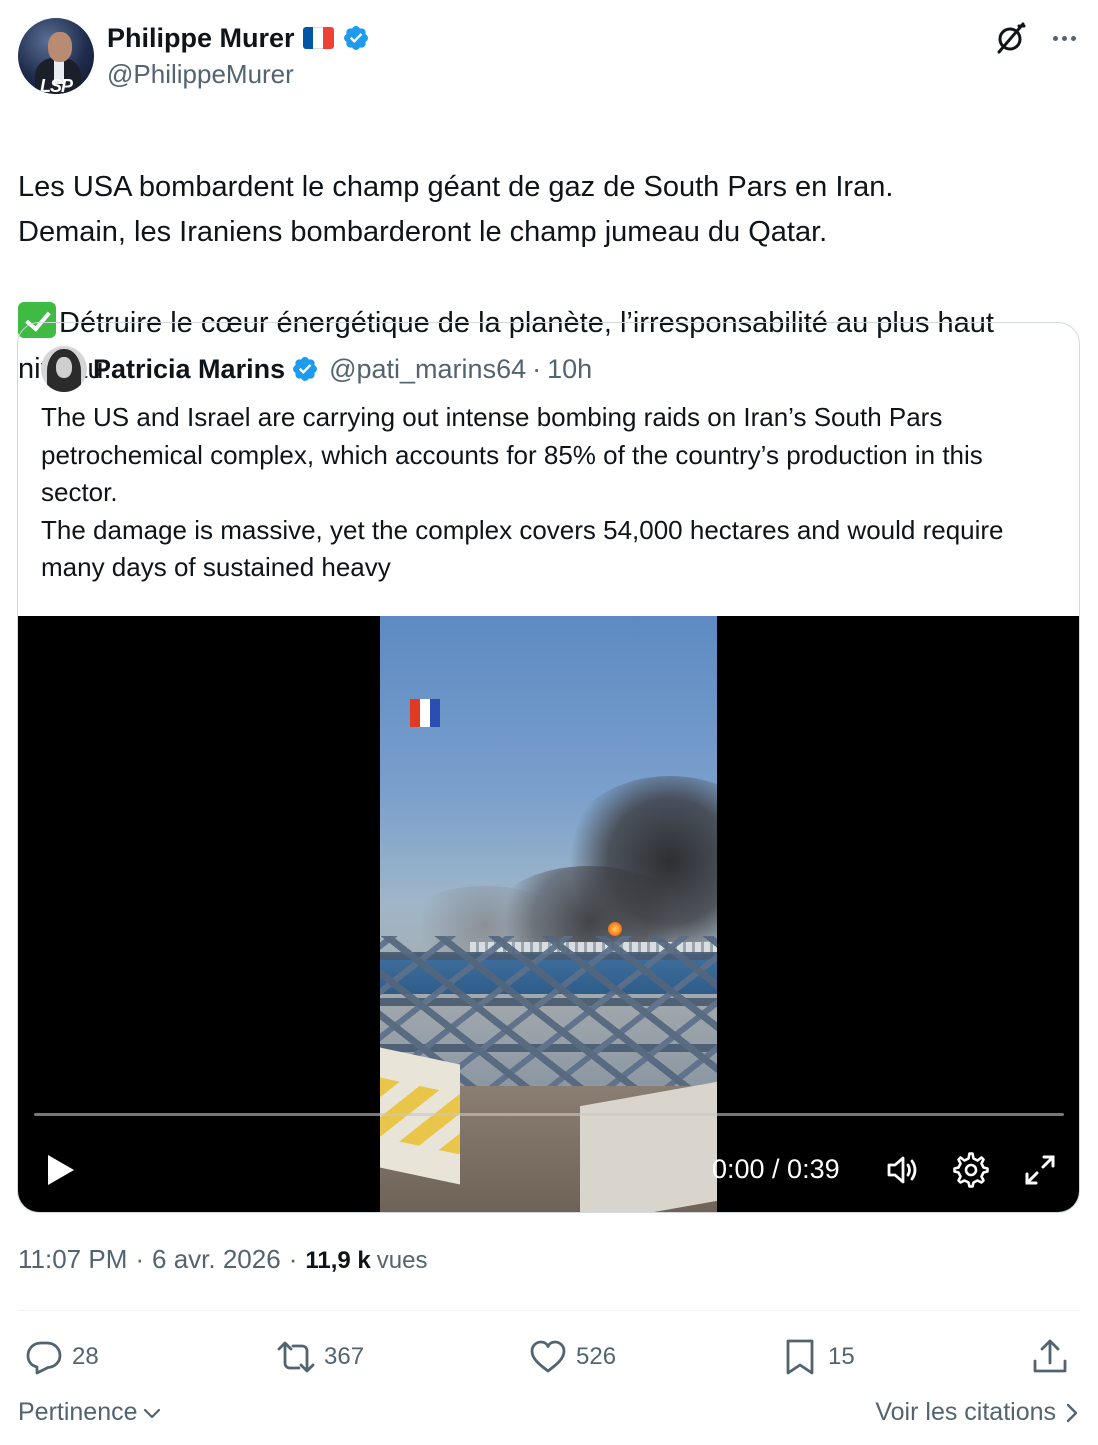  What do you see at coordinates (200, 74) in the screenshot?
I see `author-handle: @PhilippeMurer` at bounding box center [200, 74].